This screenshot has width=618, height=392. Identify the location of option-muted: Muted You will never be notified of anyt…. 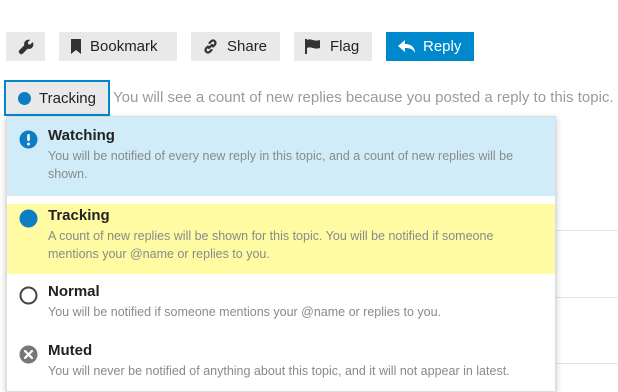
(281, 361).